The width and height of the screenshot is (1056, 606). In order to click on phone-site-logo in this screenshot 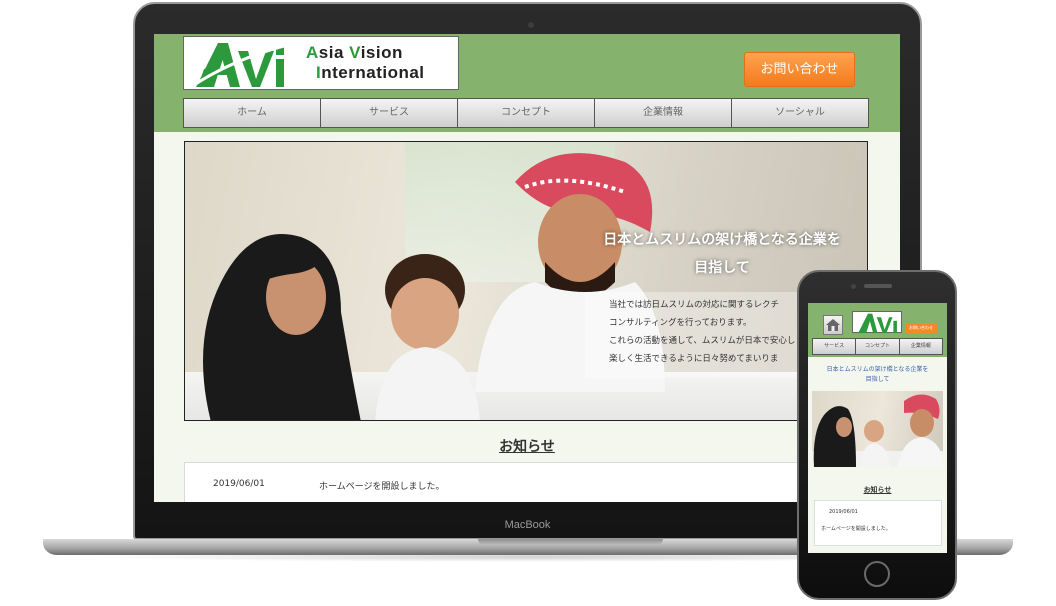, I will do `click(877, 322)`.